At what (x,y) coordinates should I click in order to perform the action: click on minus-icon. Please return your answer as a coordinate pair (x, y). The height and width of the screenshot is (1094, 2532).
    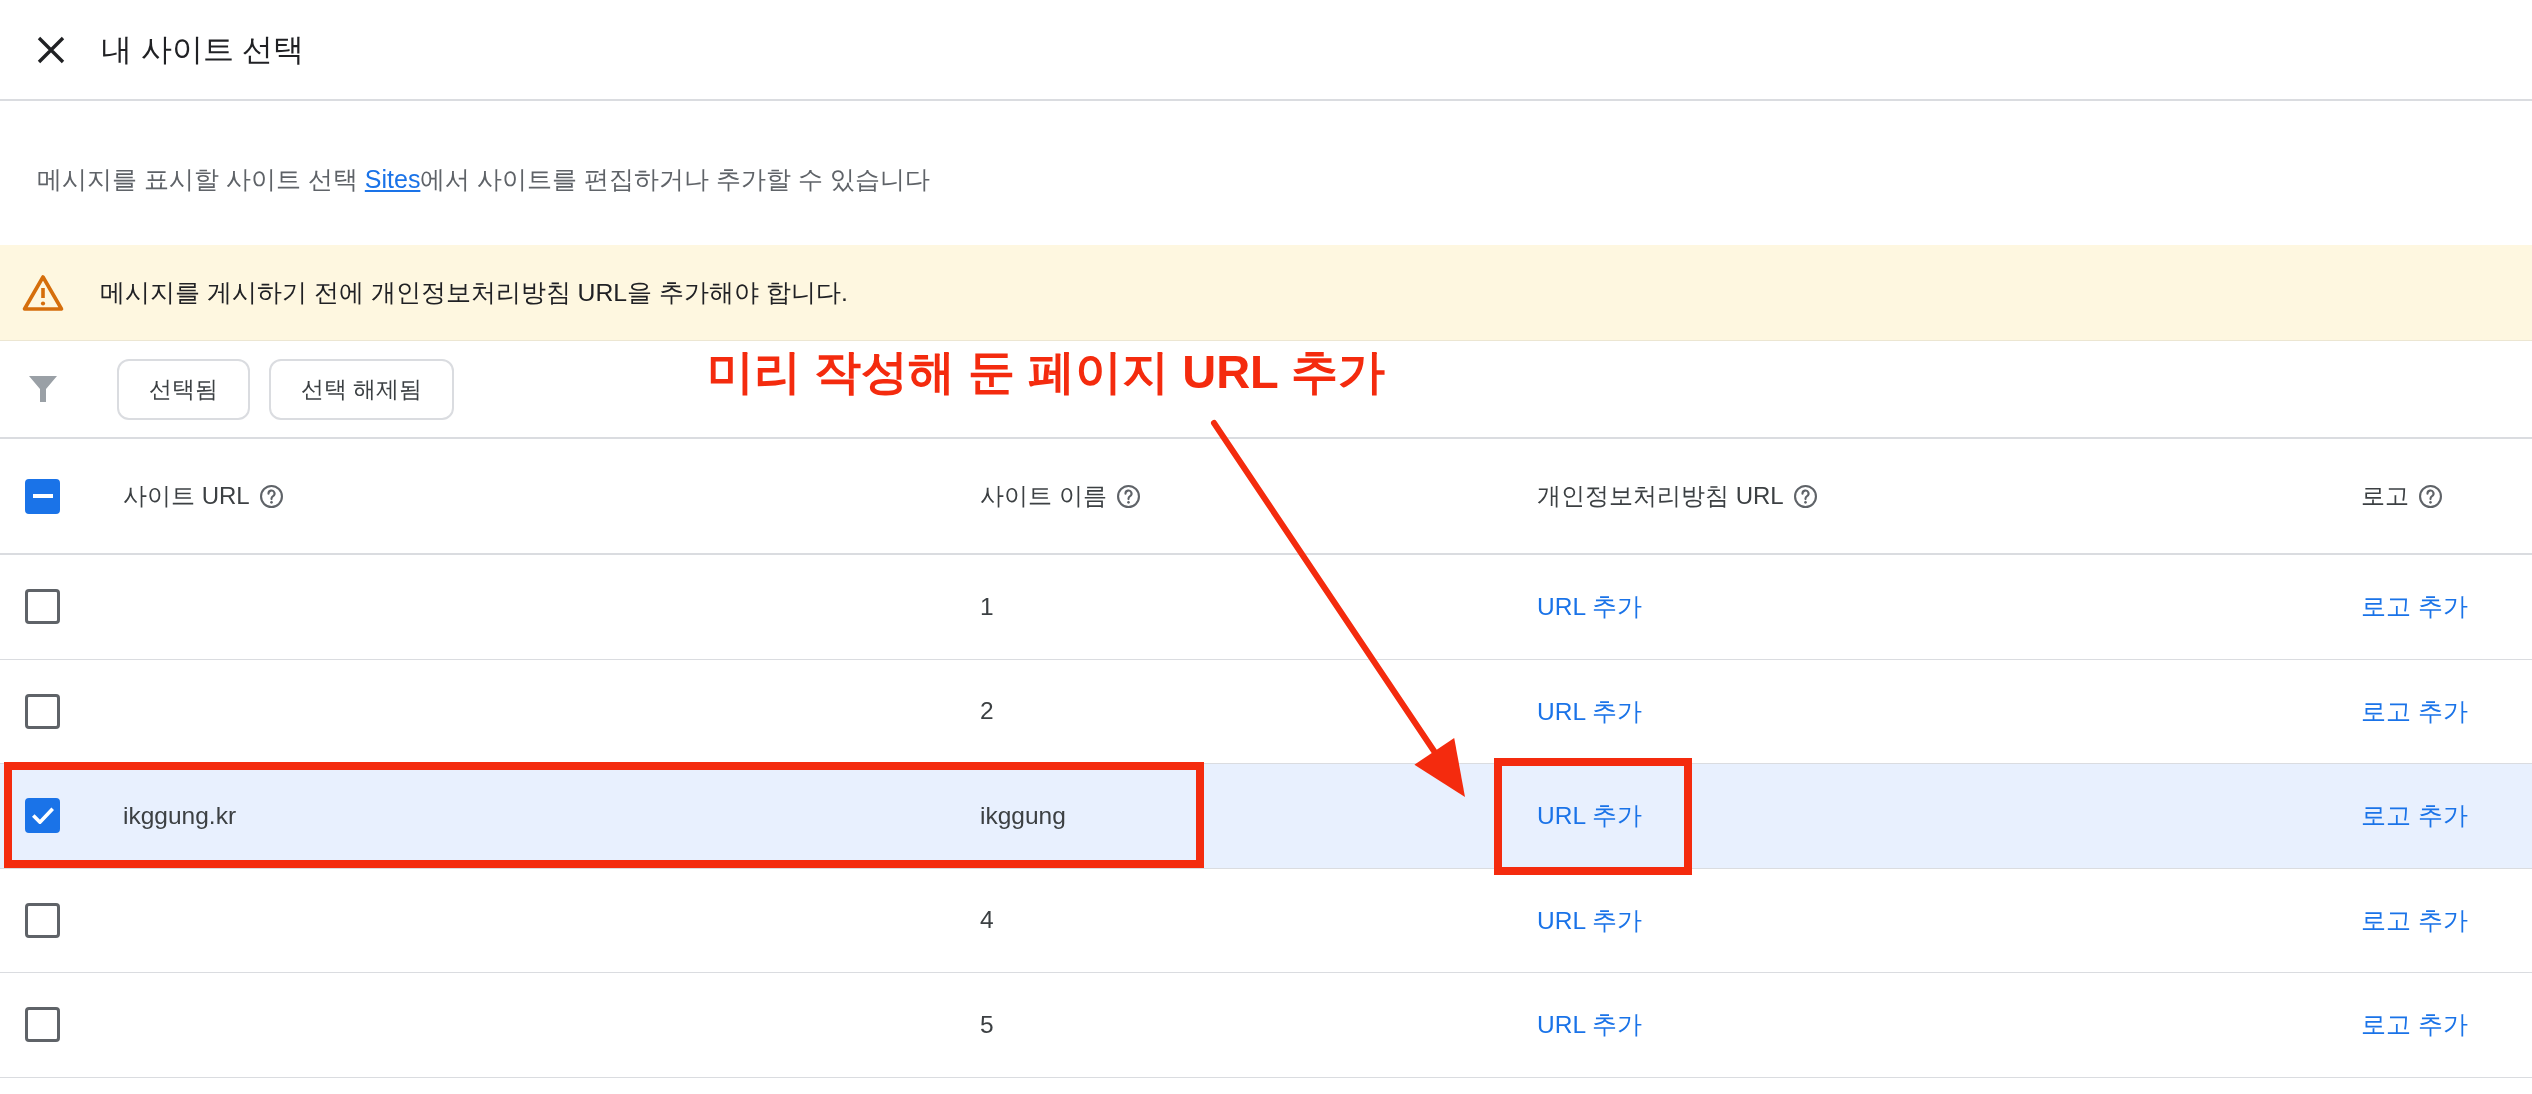
    Looking at the image, I should click on (42, 496).